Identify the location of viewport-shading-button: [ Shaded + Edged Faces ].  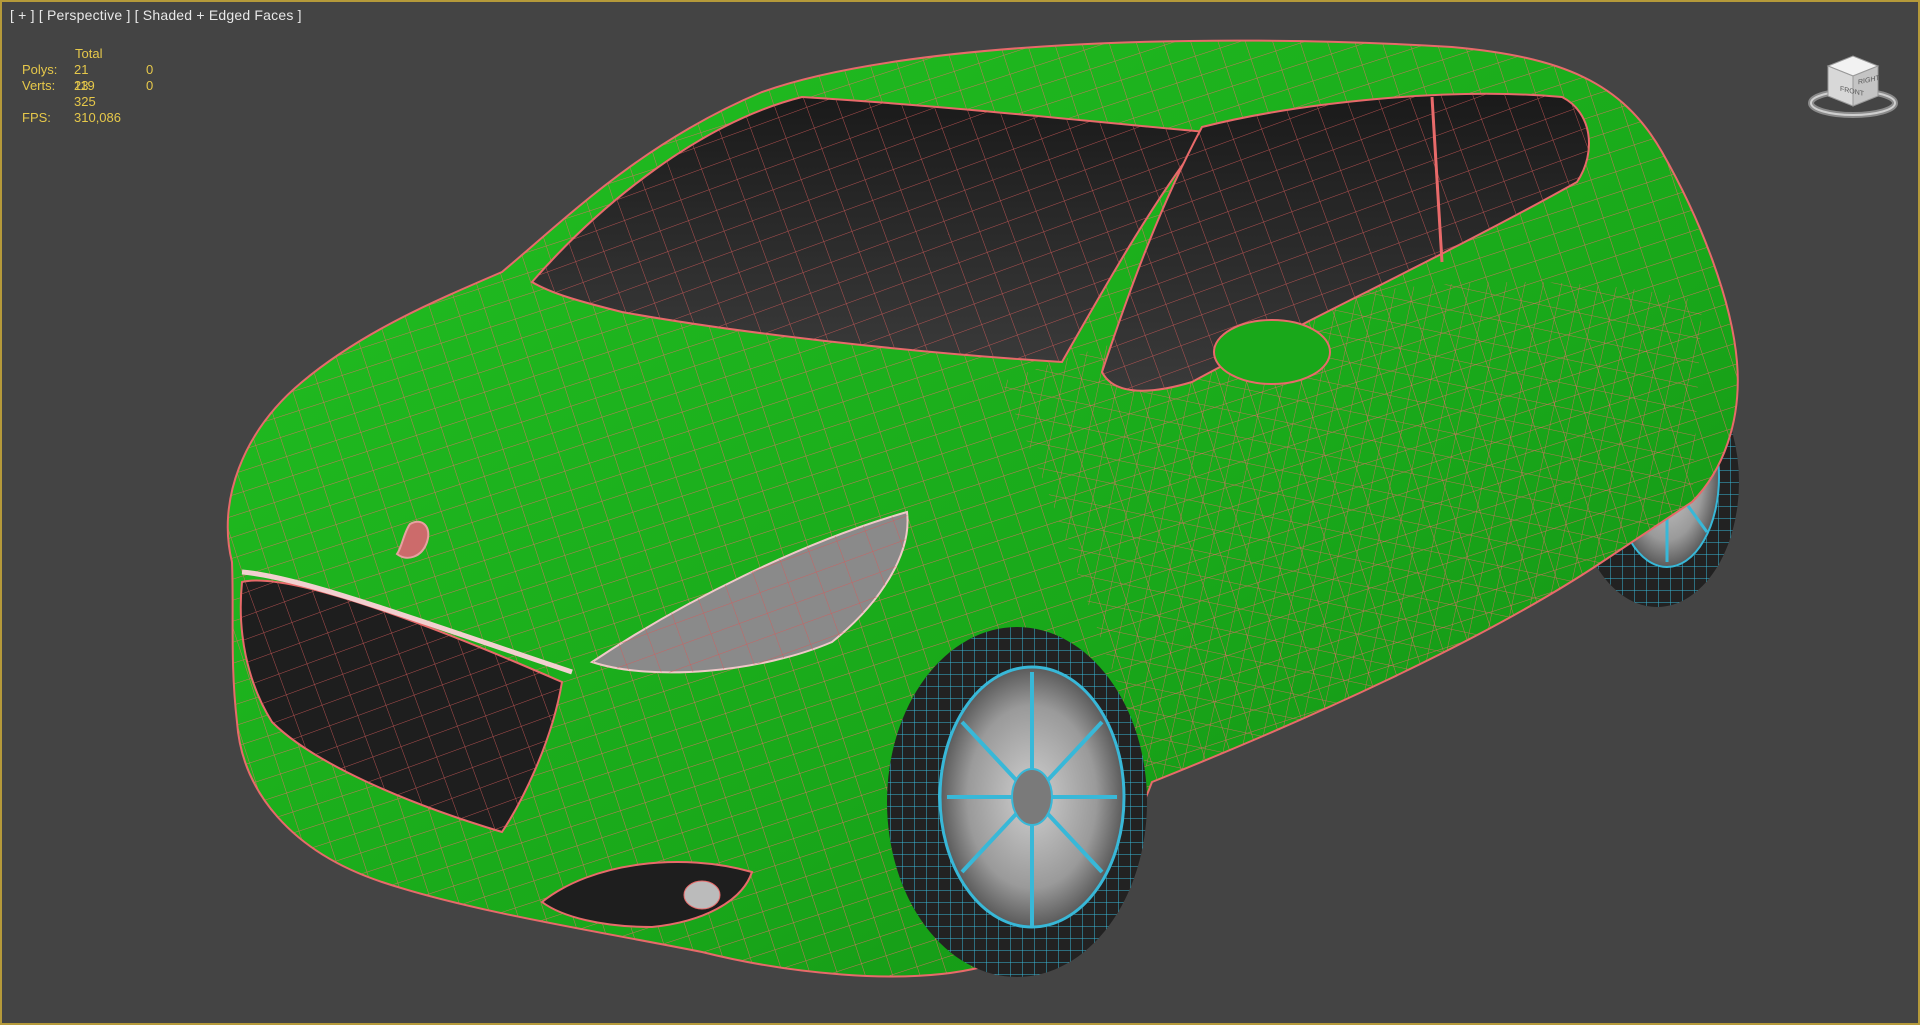
(218, 15).